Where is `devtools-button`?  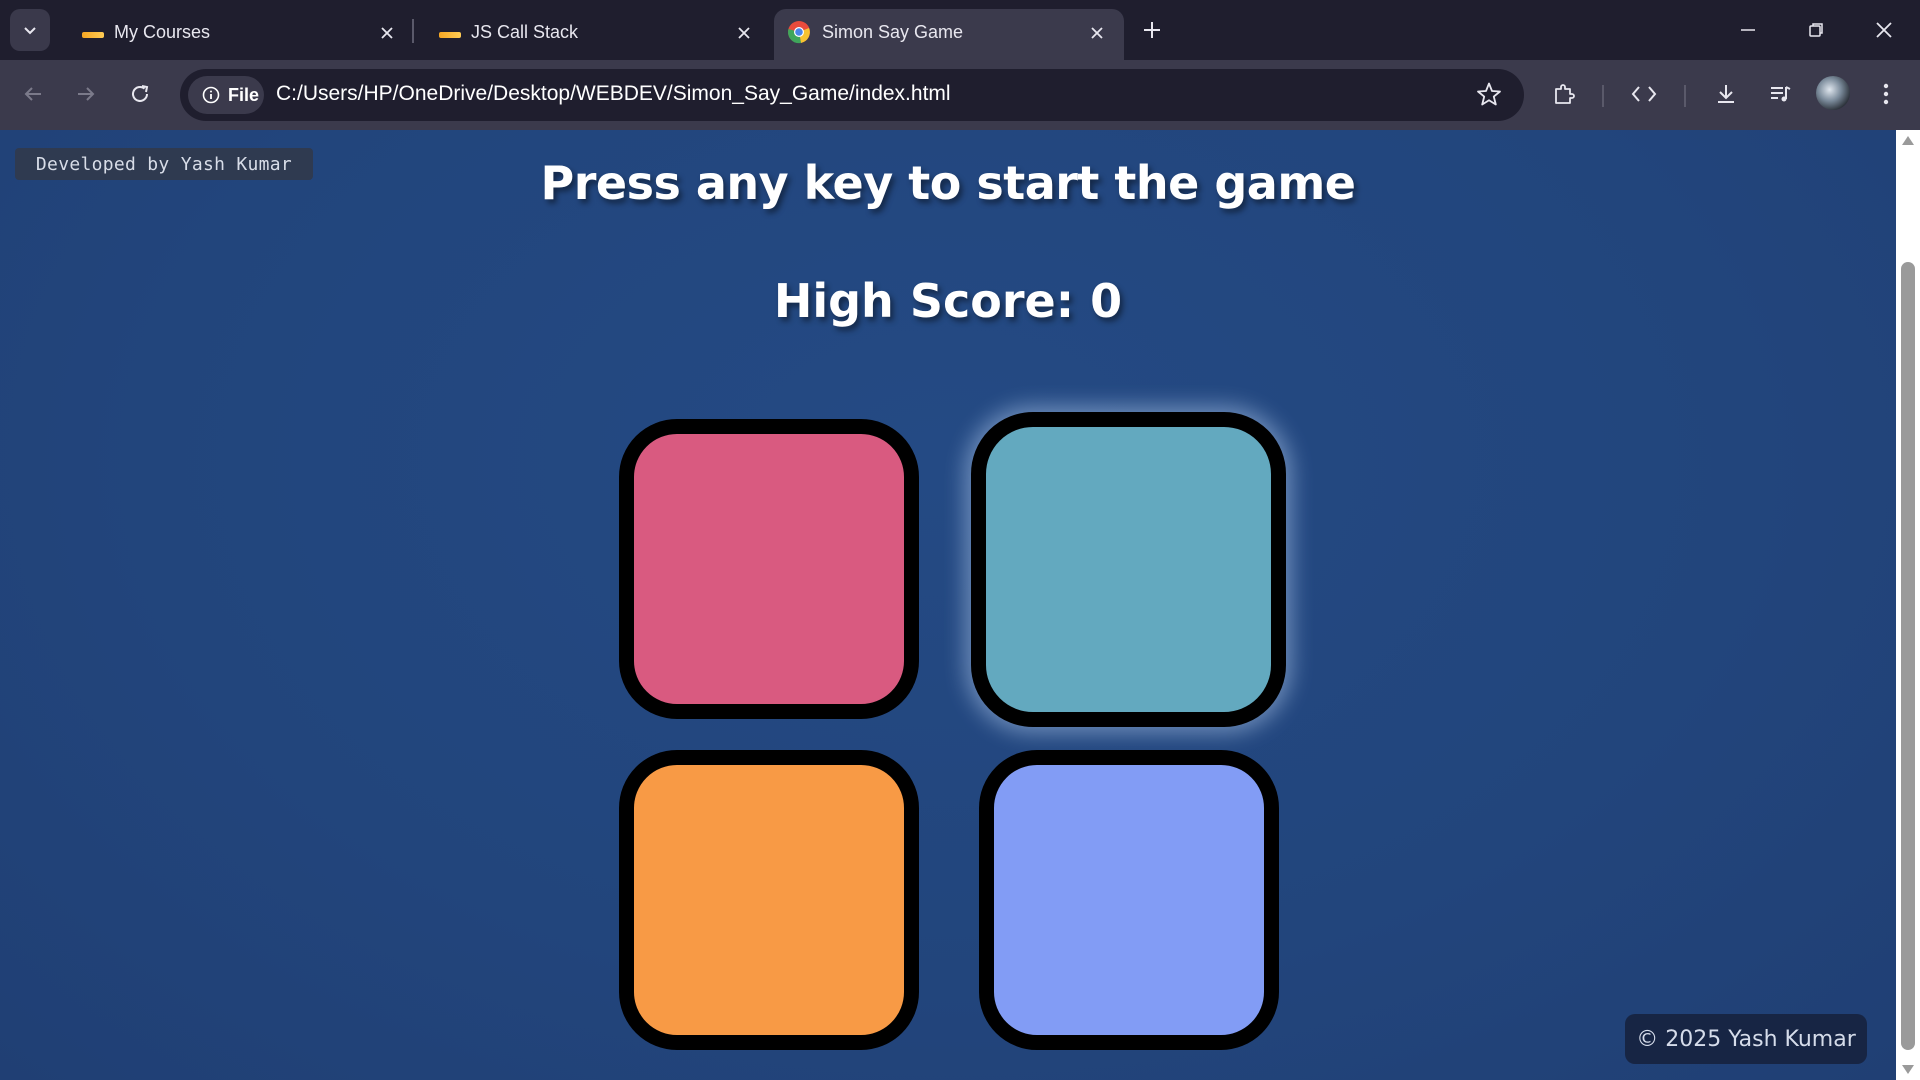 devtools-button is located at coordinates (1644, 94).